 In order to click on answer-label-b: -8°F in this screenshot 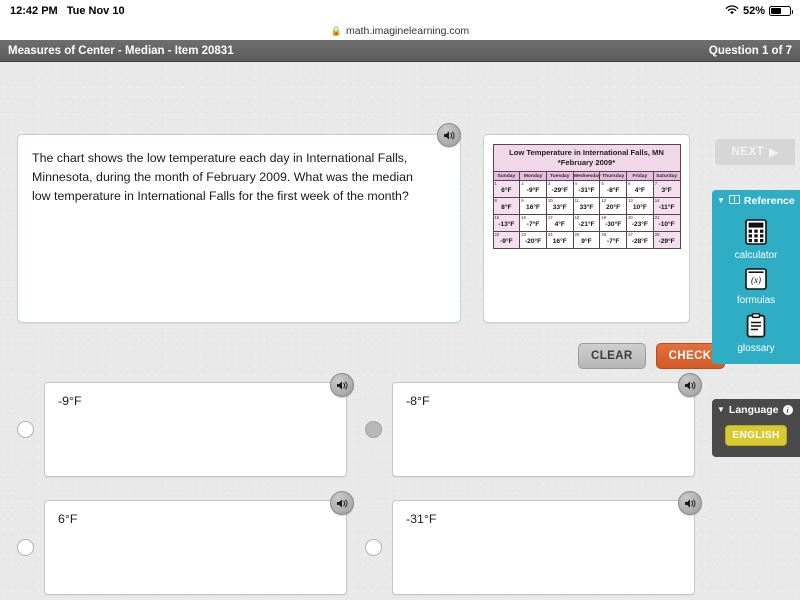, I will do `click(418, 401)`.